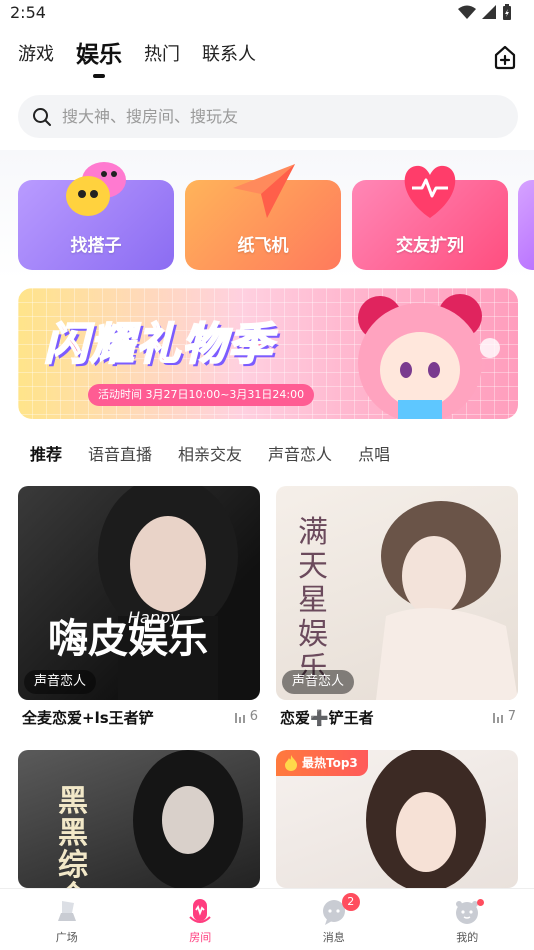 Image resolution: width=534 pixels, height=950 pixels. Describe the element at coordinates (430, 191) in the screenshot. I see `heart-icon` at that location.